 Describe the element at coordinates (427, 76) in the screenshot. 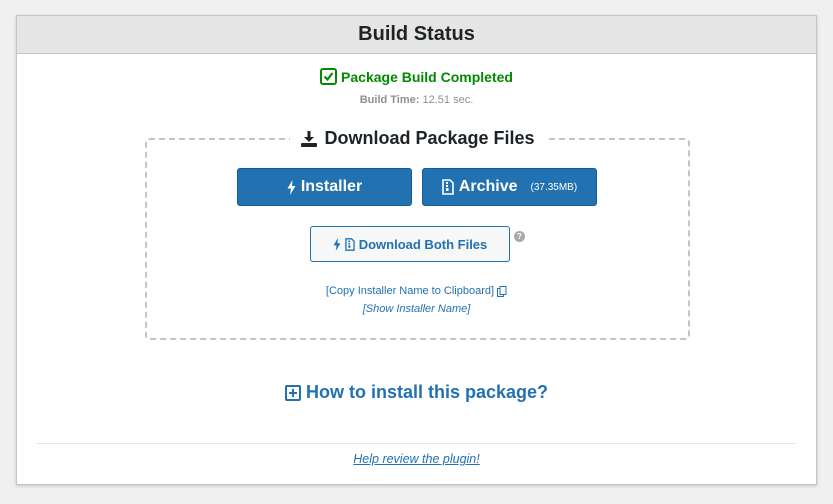

I see `build-status-message: Package Build Completed` at that location.